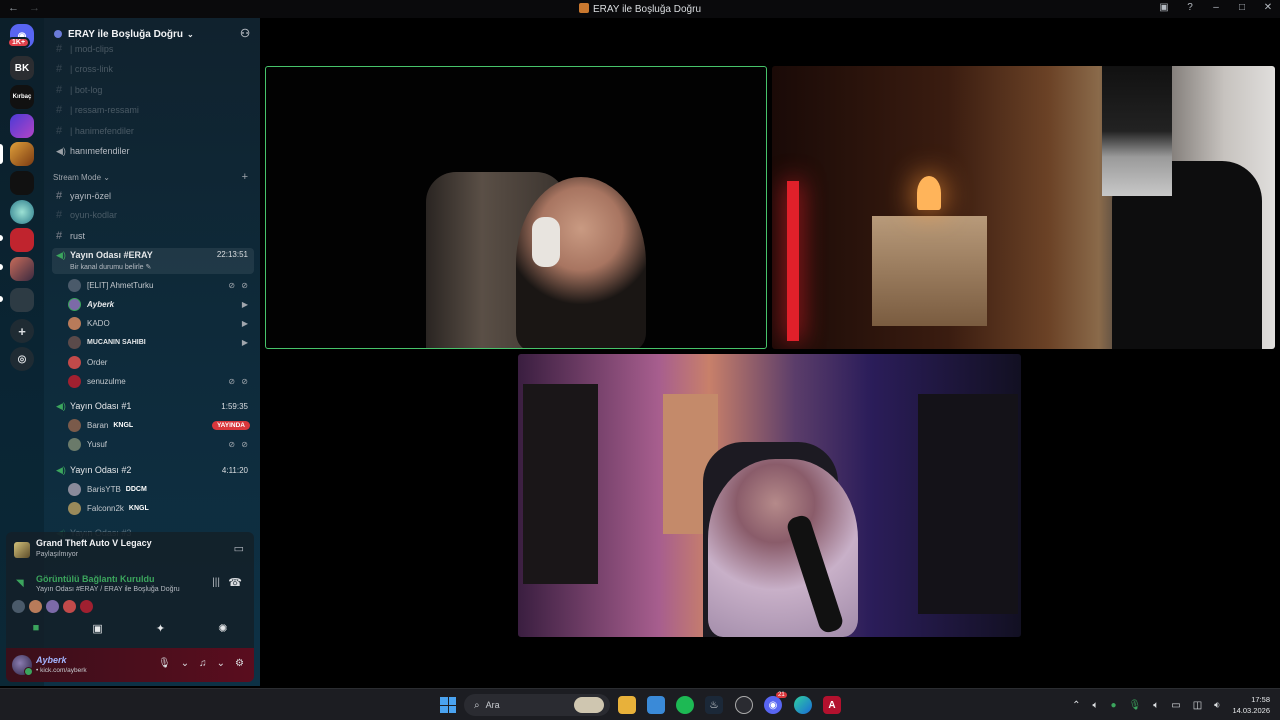 The height and width of the screenshot is (720, 1280). Describe the element at coordinates (95, 579) in the screenshot. I see `connection-status: Görüntülü Bağlantı Kuruldu` at that location.